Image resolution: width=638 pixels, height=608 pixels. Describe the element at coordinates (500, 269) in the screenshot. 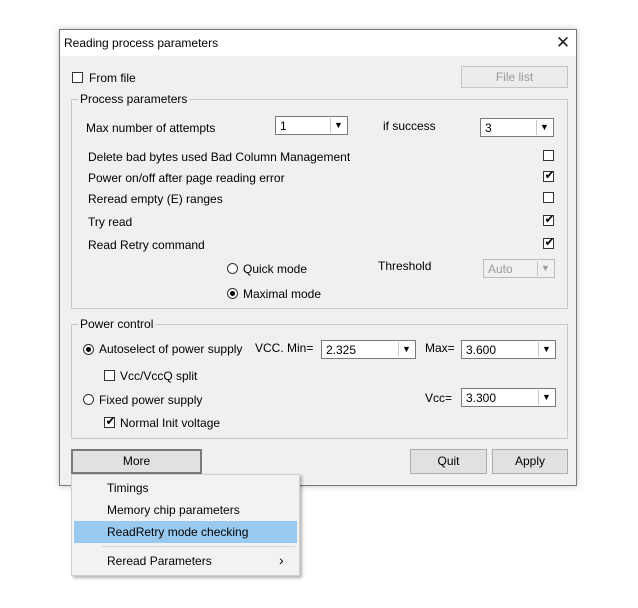

I see `threshold-value: Auto` at that location.